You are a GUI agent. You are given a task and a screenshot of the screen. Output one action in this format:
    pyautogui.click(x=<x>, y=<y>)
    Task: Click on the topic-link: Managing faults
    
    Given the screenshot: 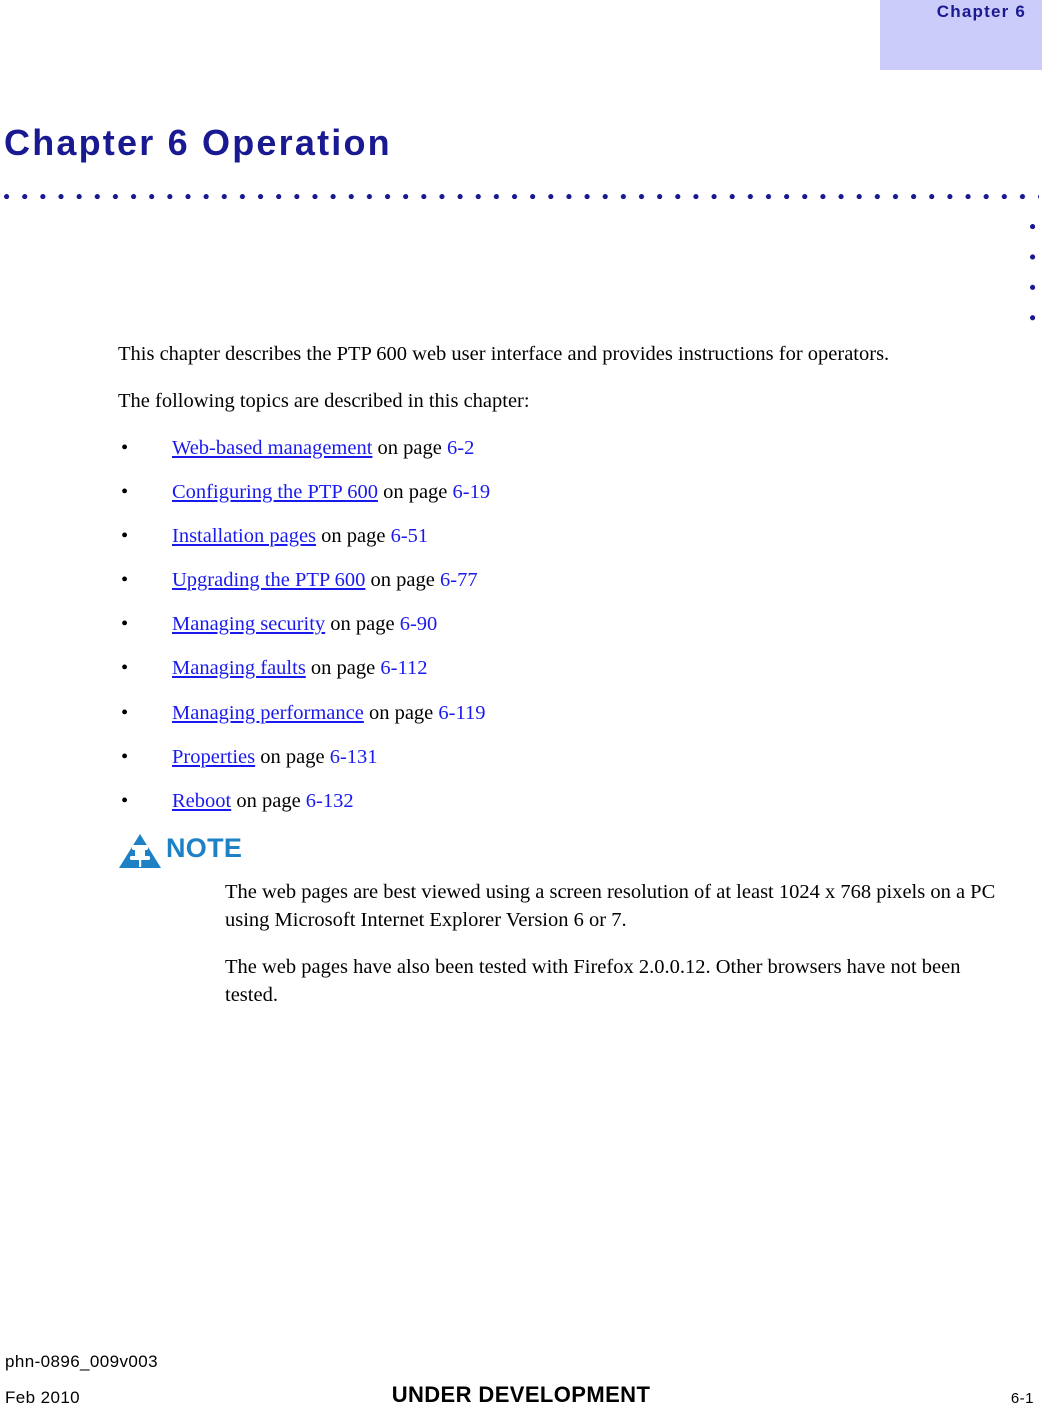 What is the action you would take?
    pyautogui.click(x=239, y=668)
    